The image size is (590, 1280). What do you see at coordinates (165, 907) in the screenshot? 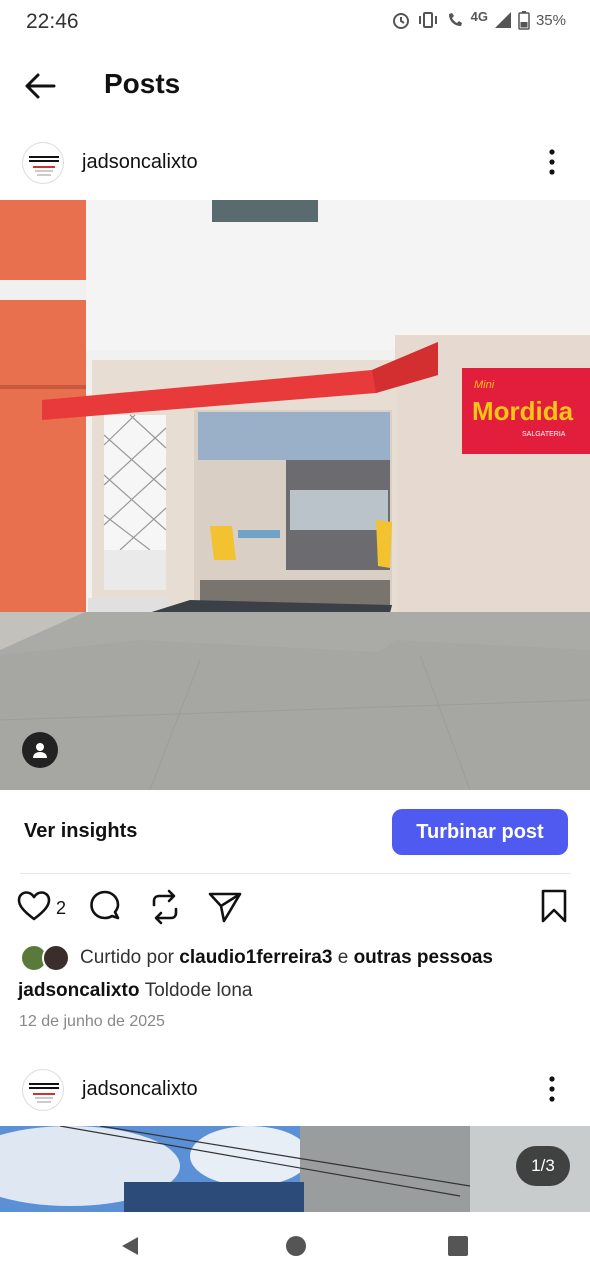
I see `repost-icon` at bounding box center [165, 907].